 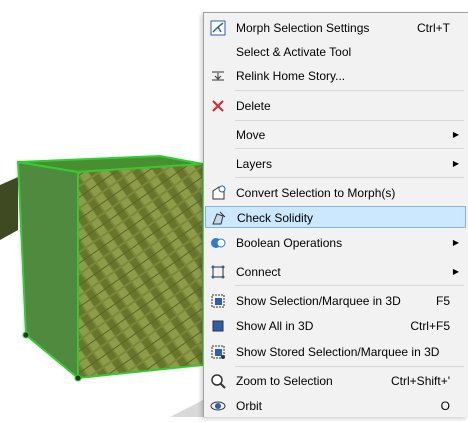 What do you see at coordinates (47, 270) in the screenshot?
I see `cube-left-face` at bounding box center [47, 270].